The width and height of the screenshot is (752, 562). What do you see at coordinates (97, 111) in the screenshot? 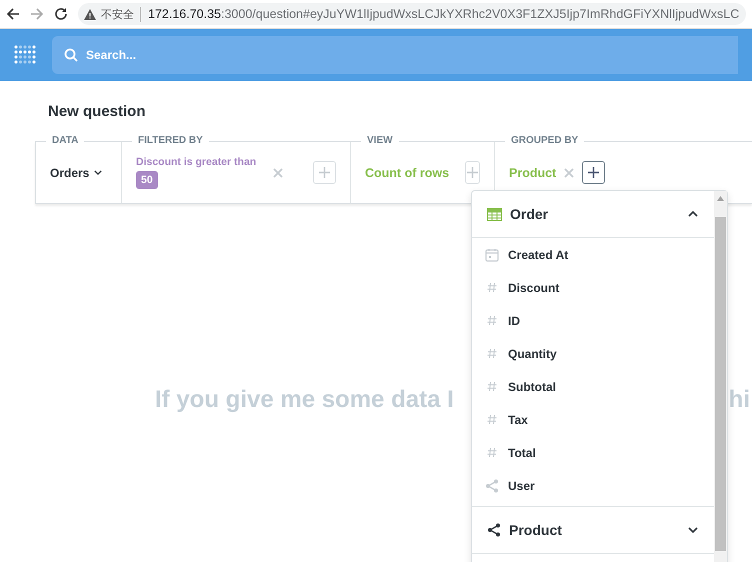
I see `page-title: New question` at bounding box center [97, 111].